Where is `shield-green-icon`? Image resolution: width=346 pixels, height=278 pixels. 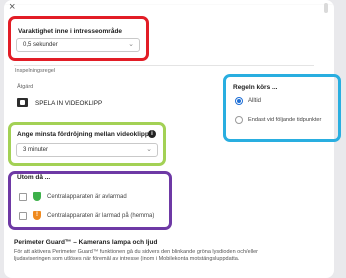 shield-green-icon is located at coordinates (37, 196).